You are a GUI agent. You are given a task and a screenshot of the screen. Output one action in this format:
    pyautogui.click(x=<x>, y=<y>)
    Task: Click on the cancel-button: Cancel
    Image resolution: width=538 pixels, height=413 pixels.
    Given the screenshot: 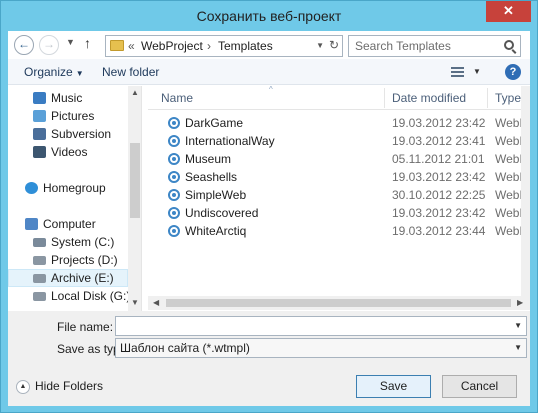 What is the action you would take?
    pyautogui.click(x=479, y=386)
    